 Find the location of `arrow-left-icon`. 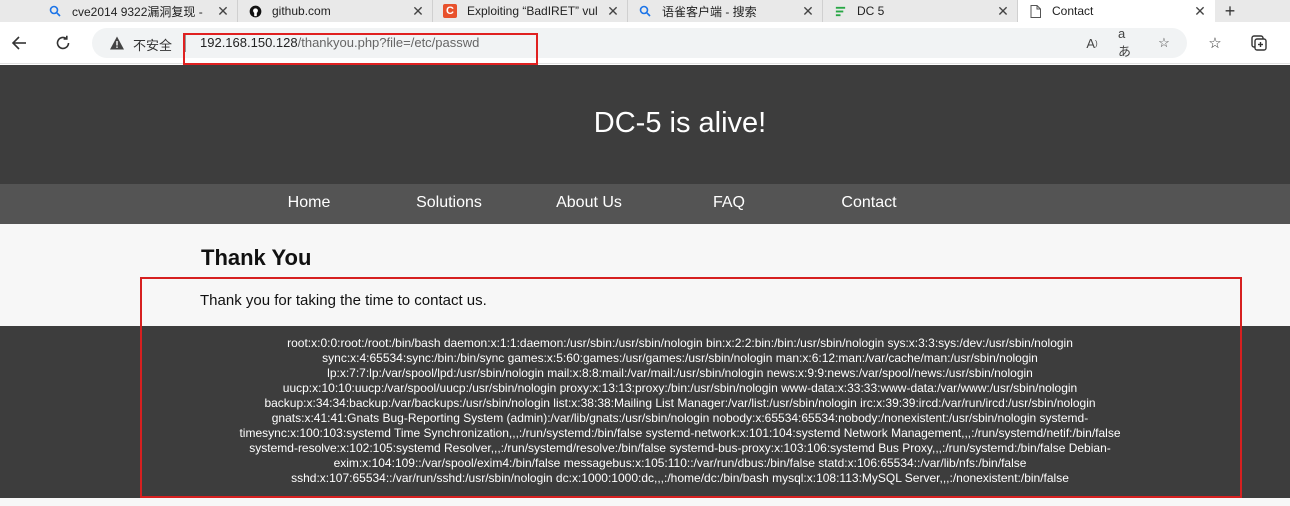

arrow-left-icon is located at coordinates (18, 43).